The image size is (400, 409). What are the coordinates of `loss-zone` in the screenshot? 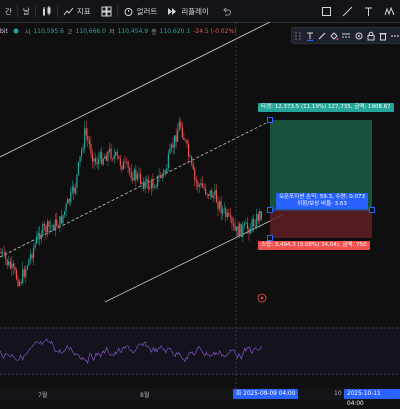 It's located at (321, 224).